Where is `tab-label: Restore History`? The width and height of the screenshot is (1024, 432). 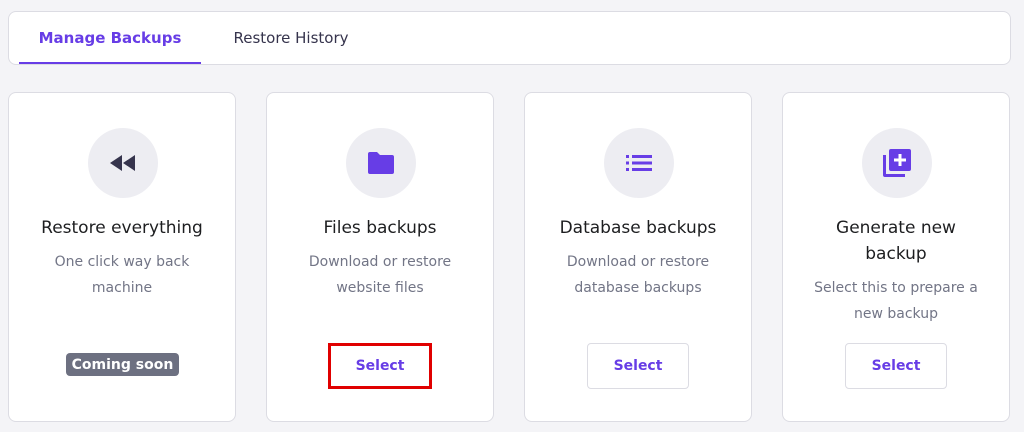
tab-label: Restore History is located at coordinates (291, 38).